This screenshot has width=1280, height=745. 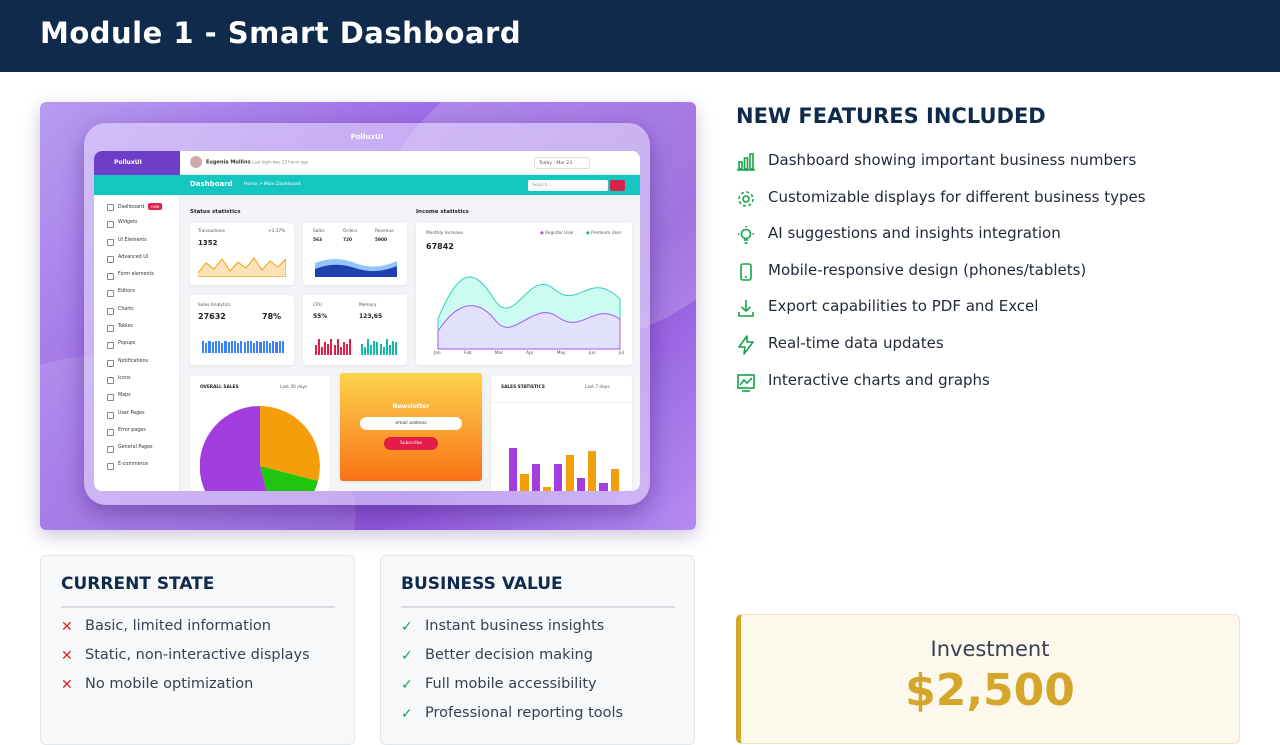 I want to click on screen-sidebar-item: Tables, so click(x=136, y=332).